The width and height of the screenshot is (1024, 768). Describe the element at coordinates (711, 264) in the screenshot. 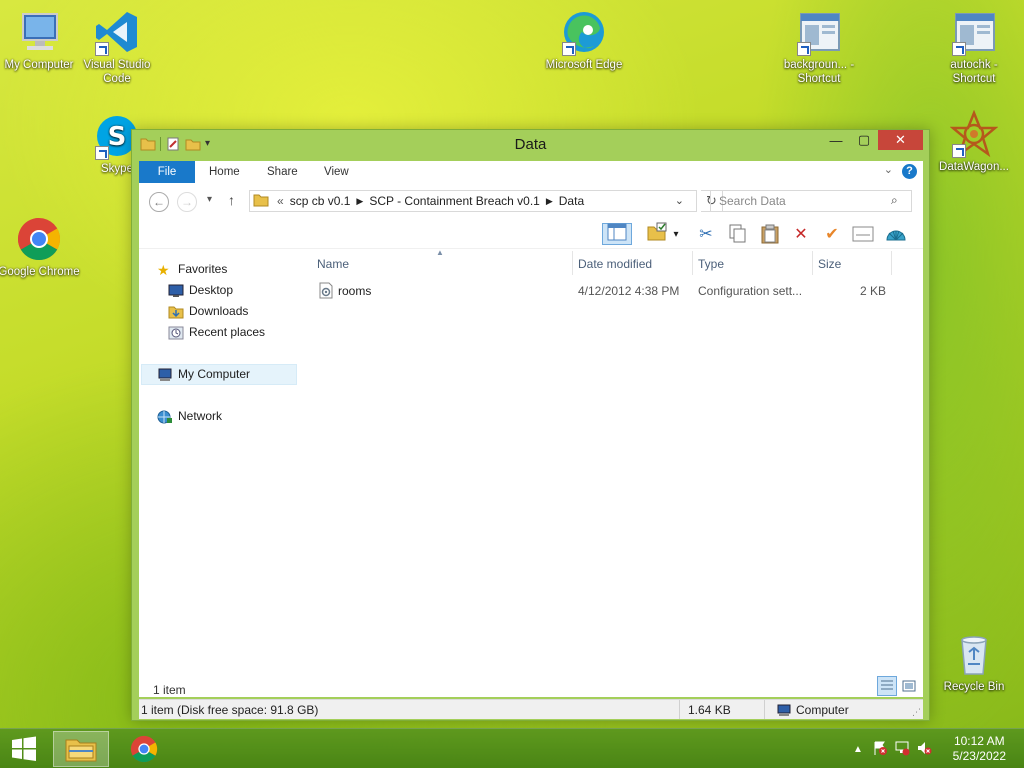

I see `column-header-type: Type` at that location.